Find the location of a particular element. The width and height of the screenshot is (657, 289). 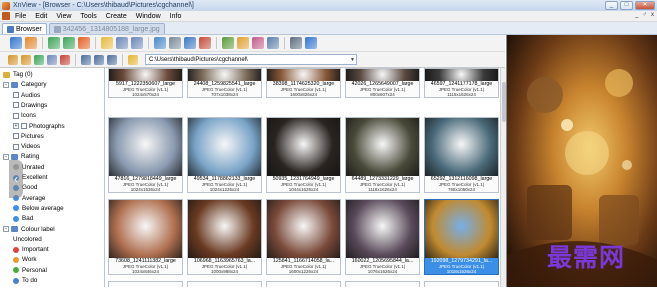

tree-item-label: Drawings is located at coordinates (34, 105).